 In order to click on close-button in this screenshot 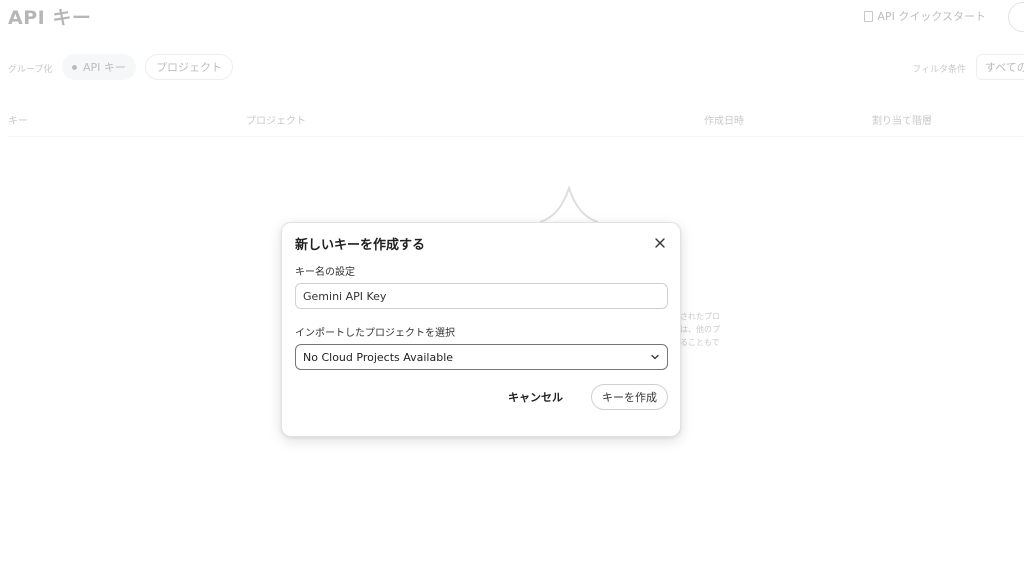, I will do `click(660, 243)`.